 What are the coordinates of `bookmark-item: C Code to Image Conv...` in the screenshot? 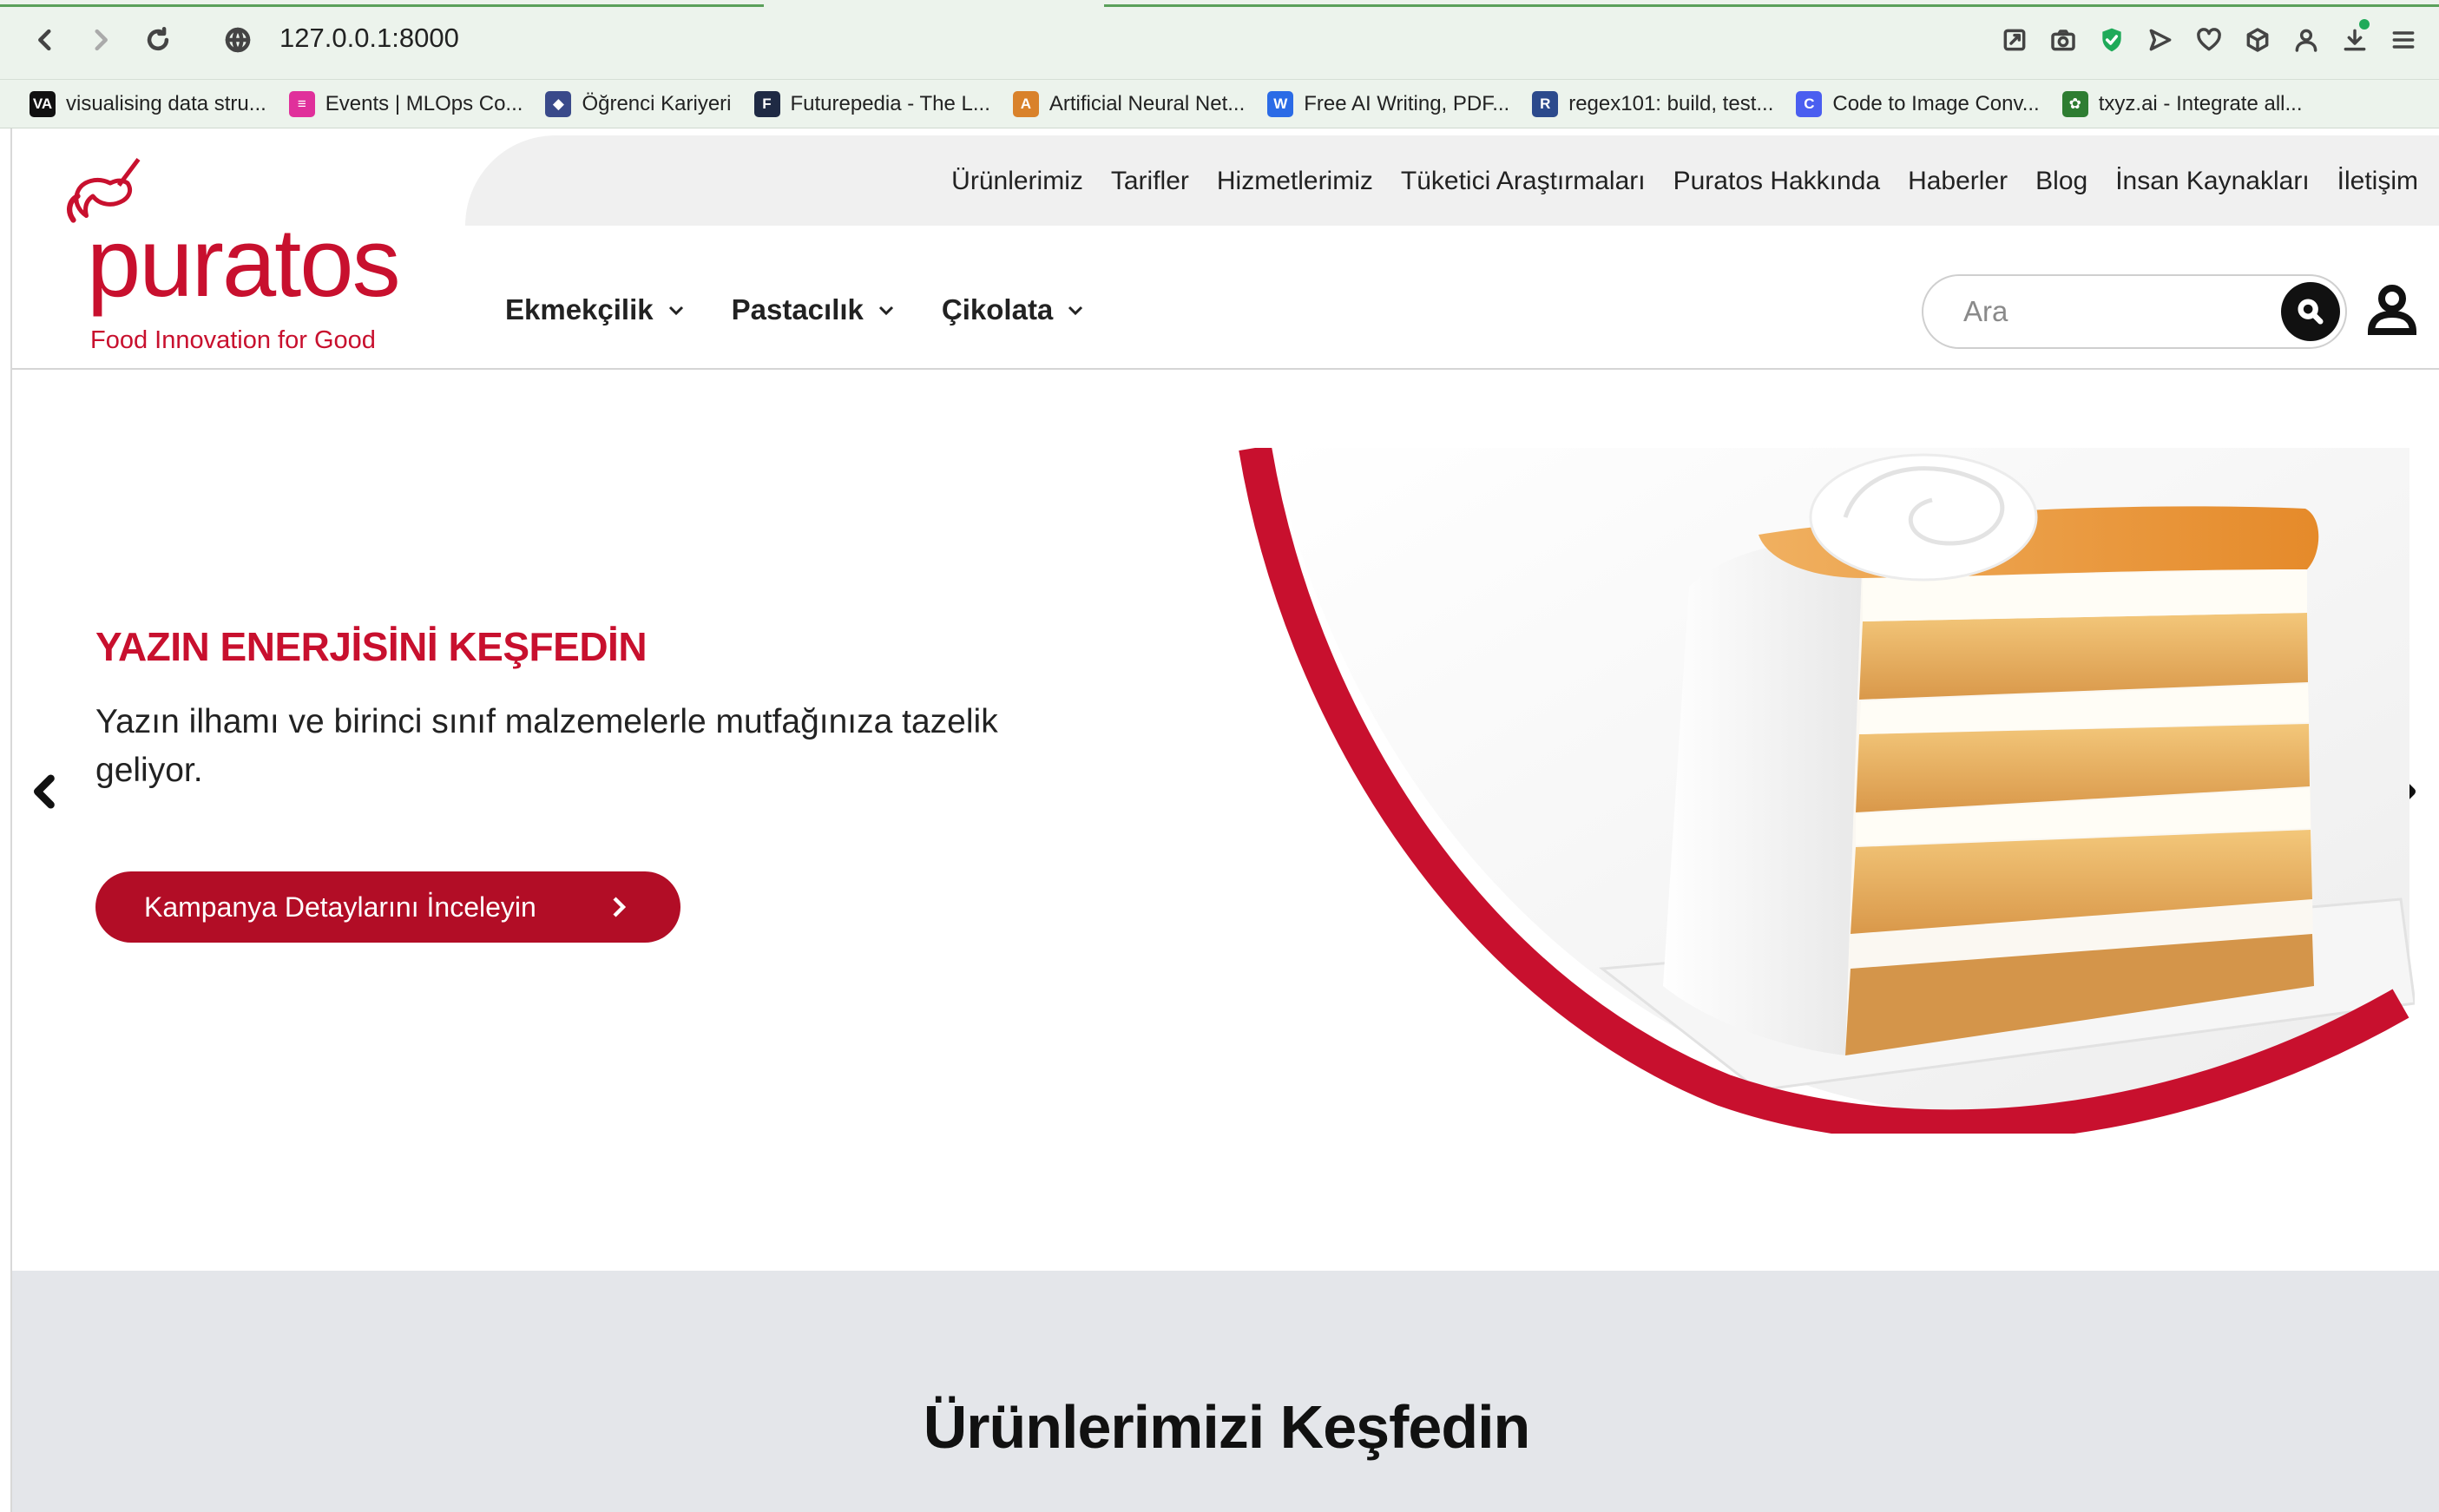 It's located at (1918, 103).